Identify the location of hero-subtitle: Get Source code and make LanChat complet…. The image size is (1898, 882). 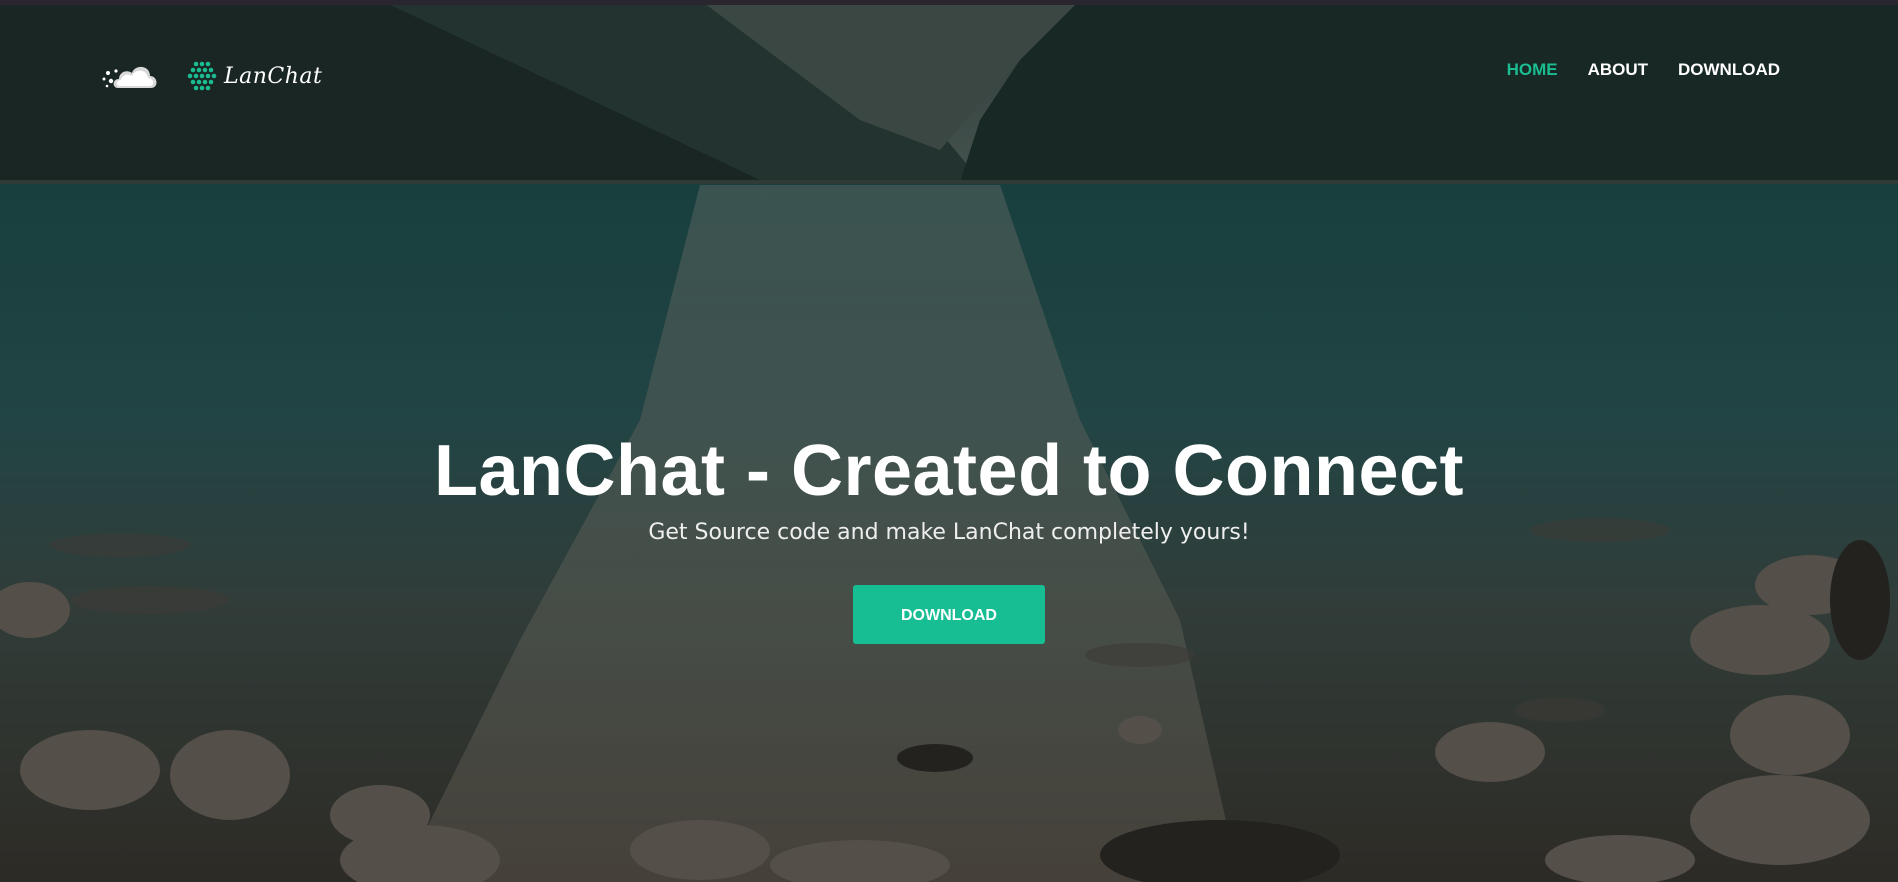
(949, 532).